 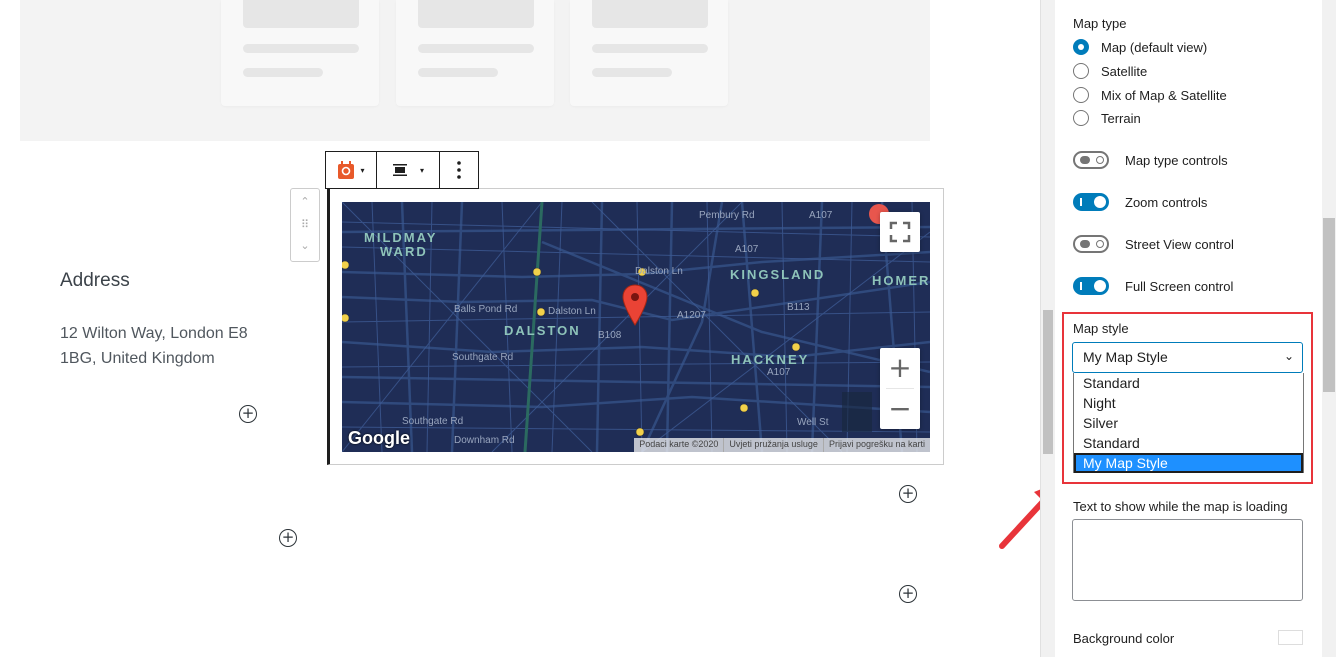 What do you see at coordinates (1154, 47) in the screenshot?
I see `radio-label: Map (default view)` at bounding box center [1154, 47].